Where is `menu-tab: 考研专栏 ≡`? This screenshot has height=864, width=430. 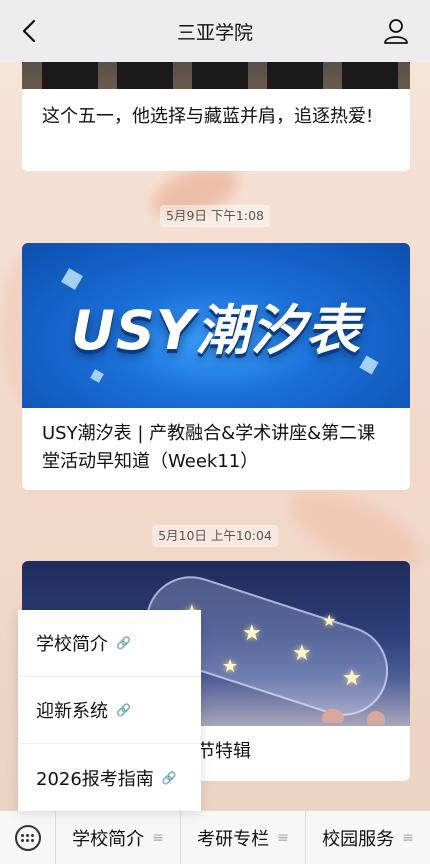 menu-tab: 考研专栏 ≡ is located at coordinates (243, 837).